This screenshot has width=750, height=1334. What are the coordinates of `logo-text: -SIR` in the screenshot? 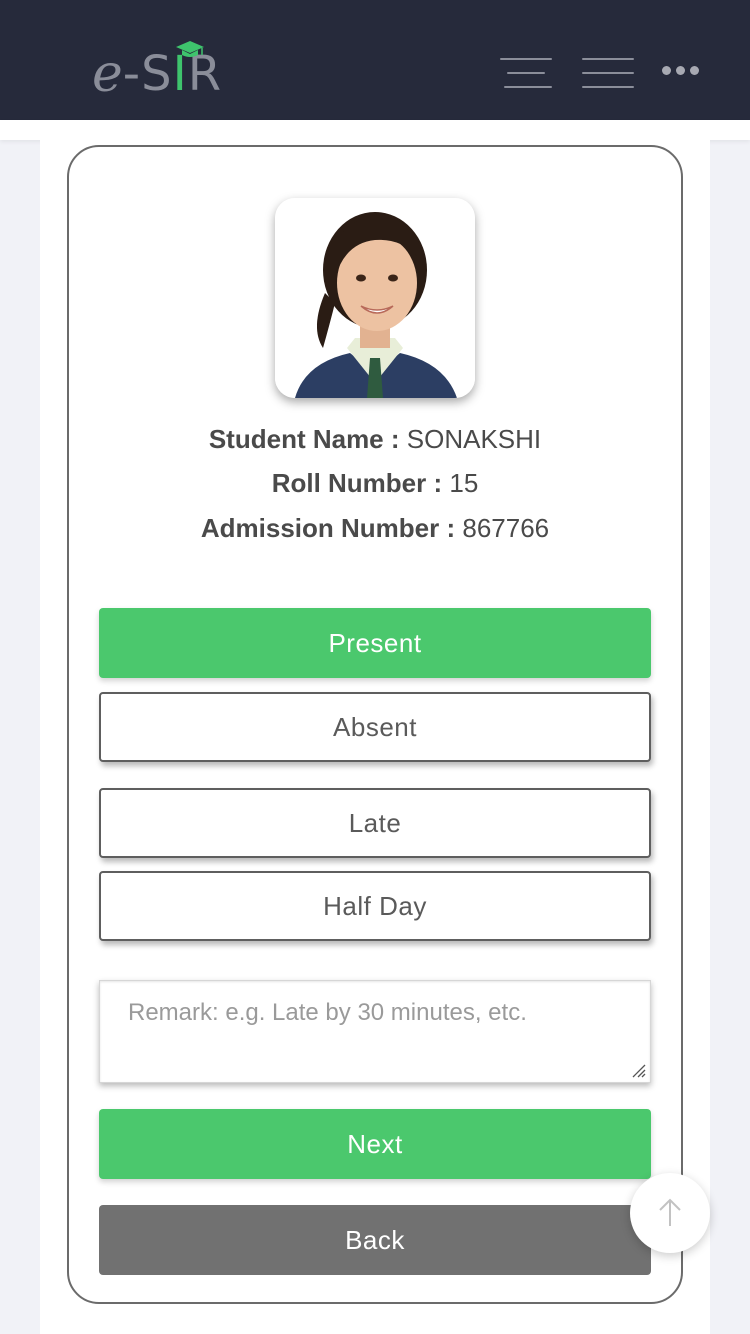 It's located at (172, 74).